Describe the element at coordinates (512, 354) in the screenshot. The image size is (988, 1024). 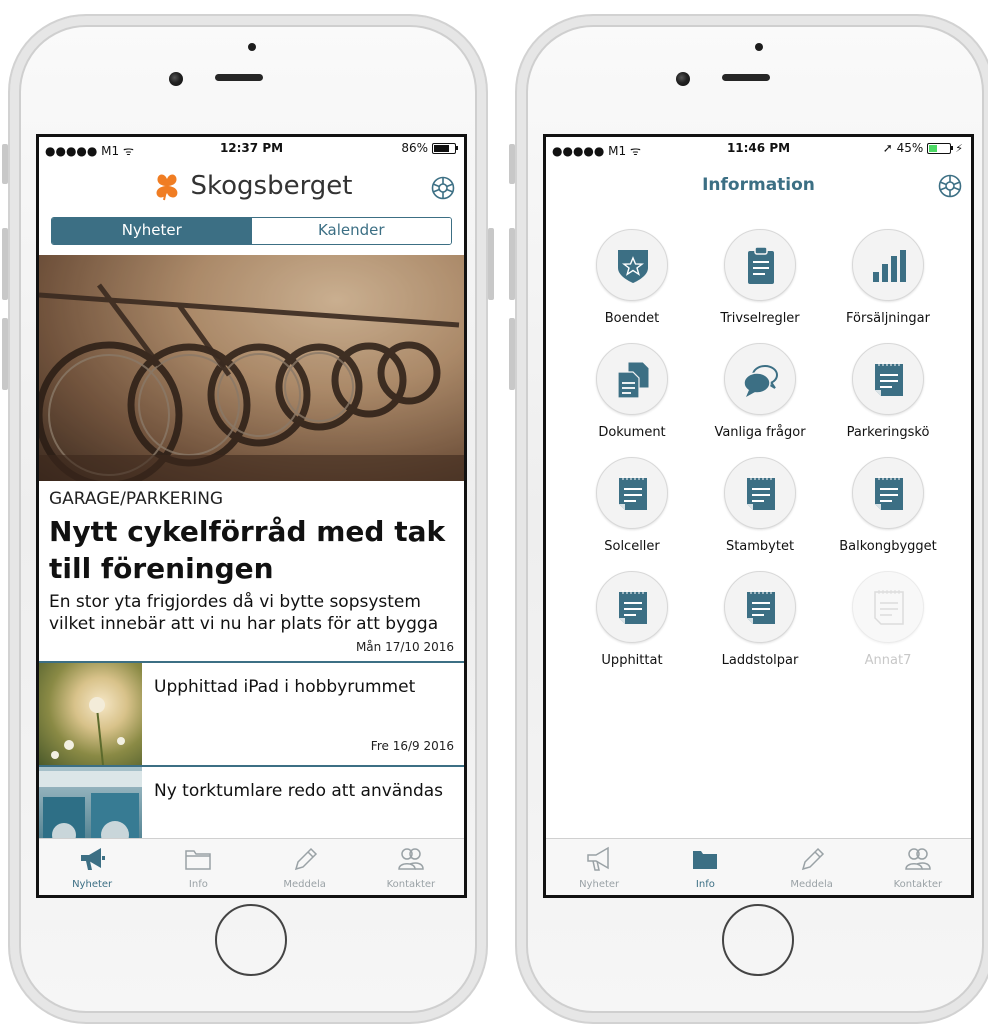
I see `volume-down-button` at that location.